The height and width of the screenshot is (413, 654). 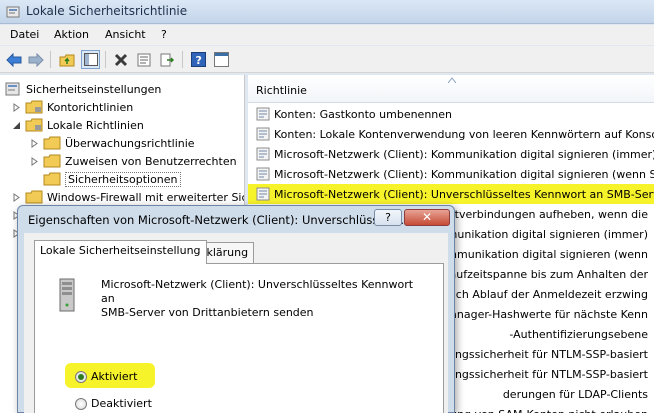 I want to click on tree-item-label: Lokale Richtlinien, so click(x=95, y=125).